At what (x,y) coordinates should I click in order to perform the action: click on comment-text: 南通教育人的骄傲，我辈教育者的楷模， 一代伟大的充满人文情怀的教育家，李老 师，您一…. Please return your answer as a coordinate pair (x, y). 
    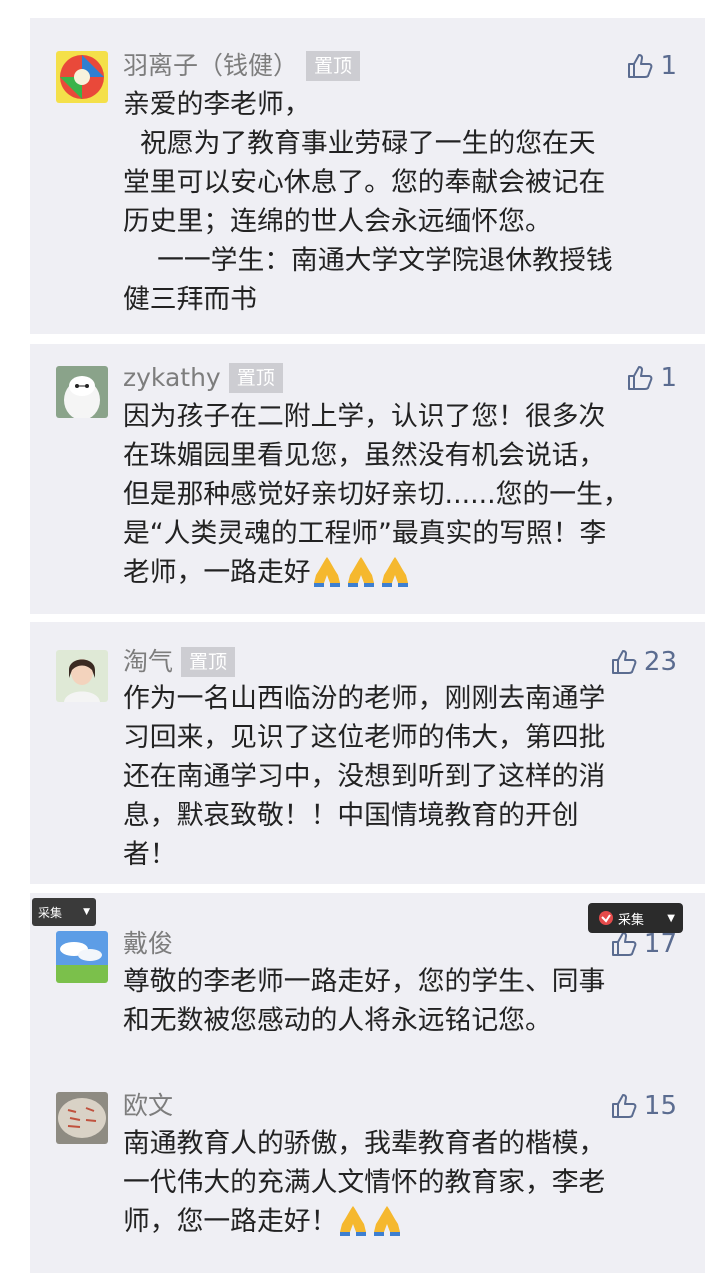
    Looking at the image, I should click on (364, 1182).